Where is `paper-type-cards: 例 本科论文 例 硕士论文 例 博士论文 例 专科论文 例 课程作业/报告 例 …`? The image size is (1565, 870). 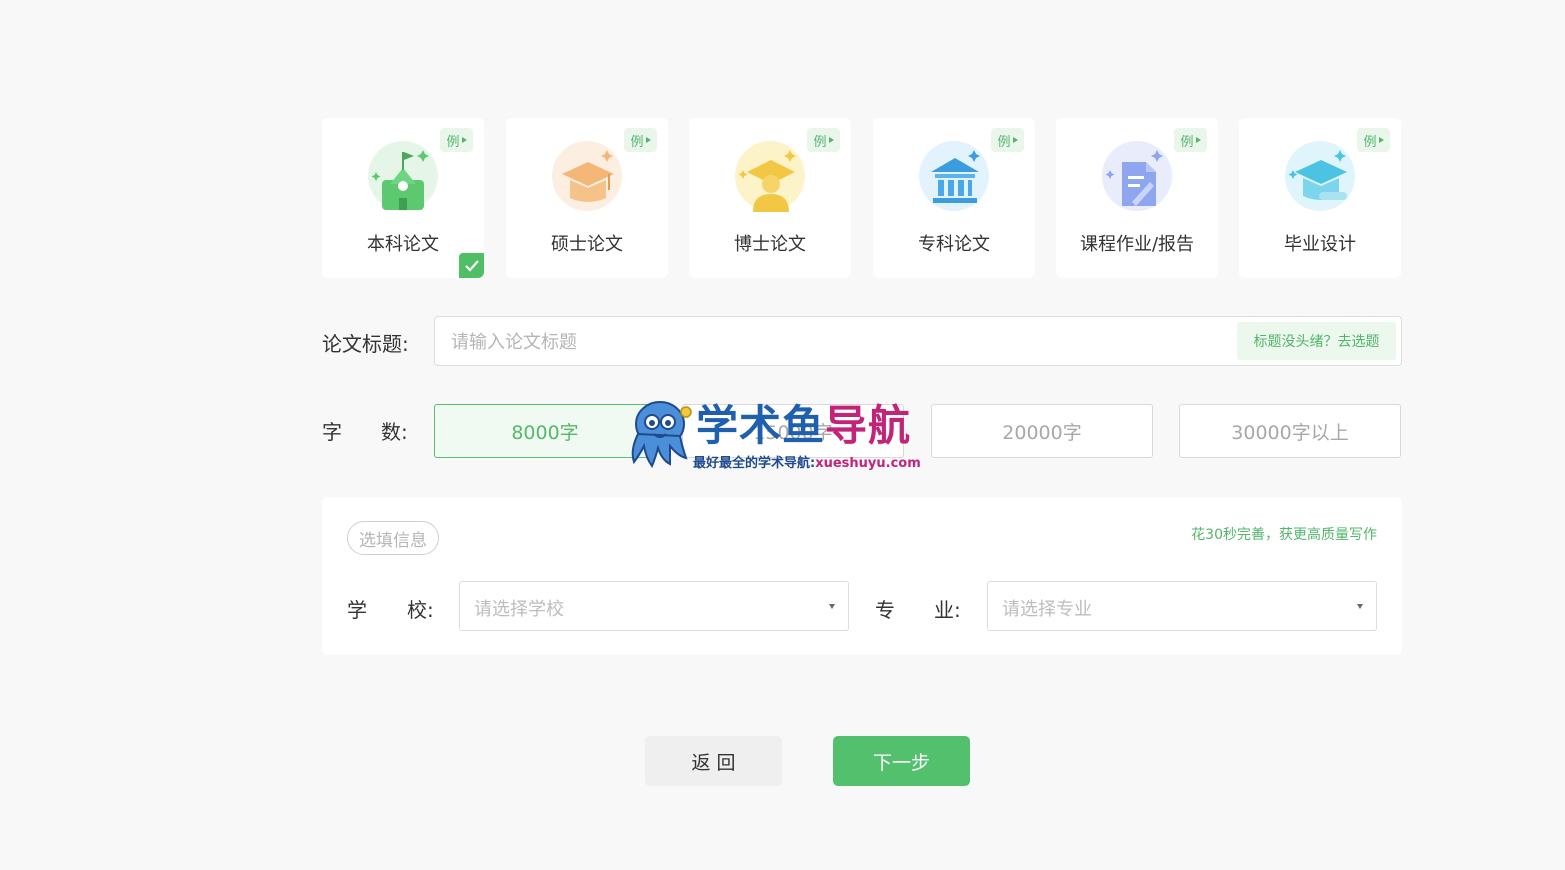
paper-type-cards: 例 本科论文 例 硕士论文 例 博士论文 例 专科论文 例 课程作业/报告 例 … is located at coordinates (862, 198).